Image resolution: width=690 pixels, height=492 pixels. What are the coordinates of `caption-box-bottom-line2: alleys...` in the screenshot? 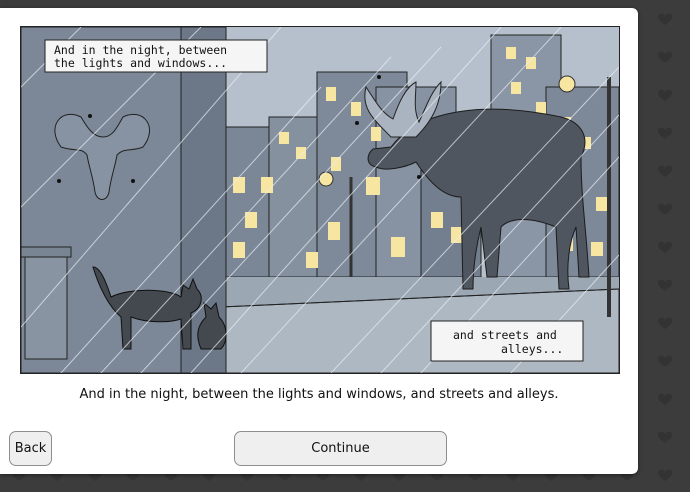 It's located at (532, 349).